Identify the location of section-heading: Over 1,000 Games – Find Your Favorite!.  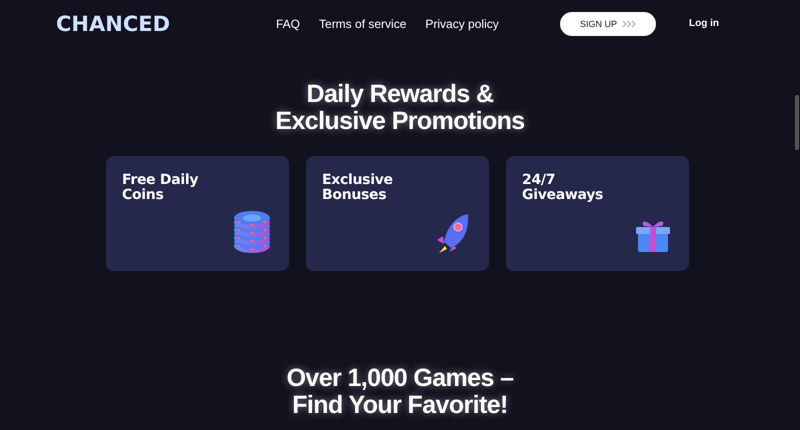
(400, 392).